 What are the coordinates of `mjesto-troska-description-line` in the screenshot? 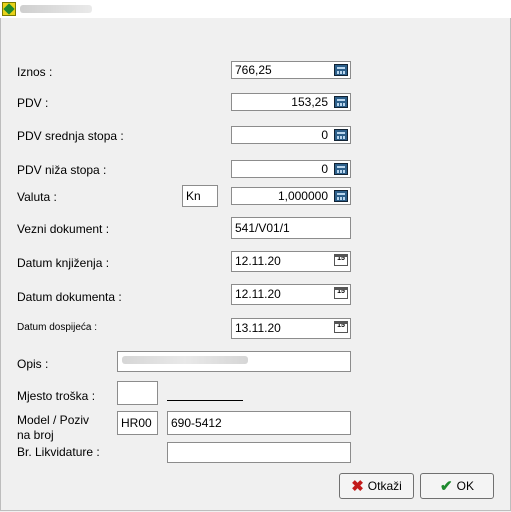 It's located at (205, 400).